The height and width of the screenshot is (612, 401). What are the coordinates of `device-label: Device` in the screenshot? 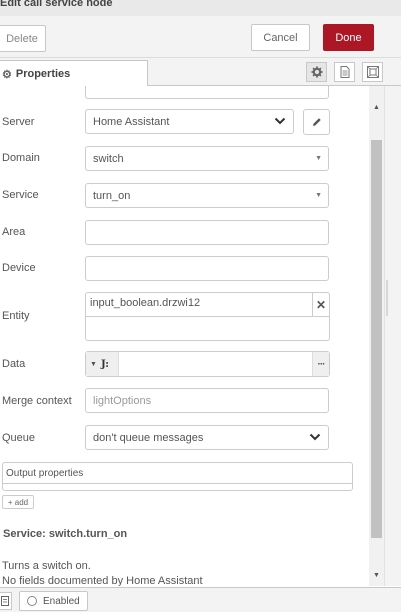 It's located at (19, 268).